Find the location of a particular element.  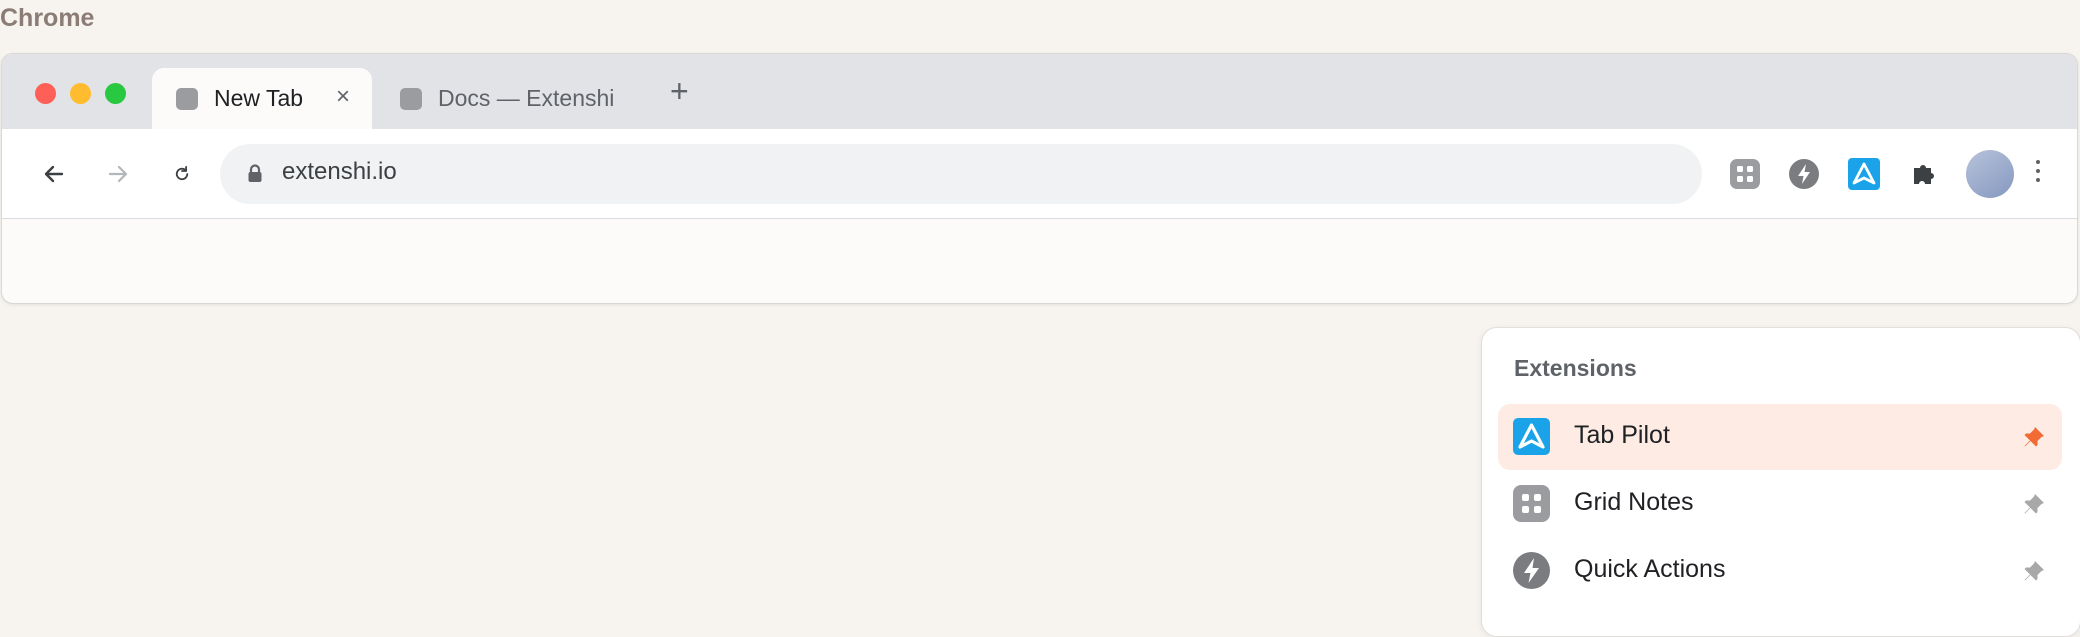

tab-label: New Tab is located at coordinates (259, 98).